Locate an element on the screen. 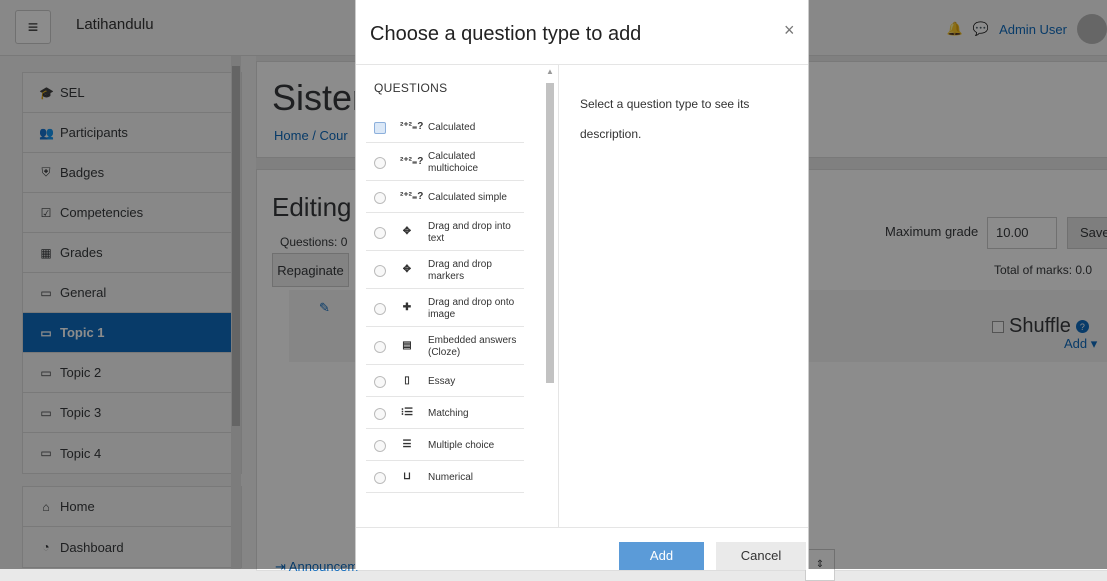  close-icon: × is located at coordinates (789, 30).